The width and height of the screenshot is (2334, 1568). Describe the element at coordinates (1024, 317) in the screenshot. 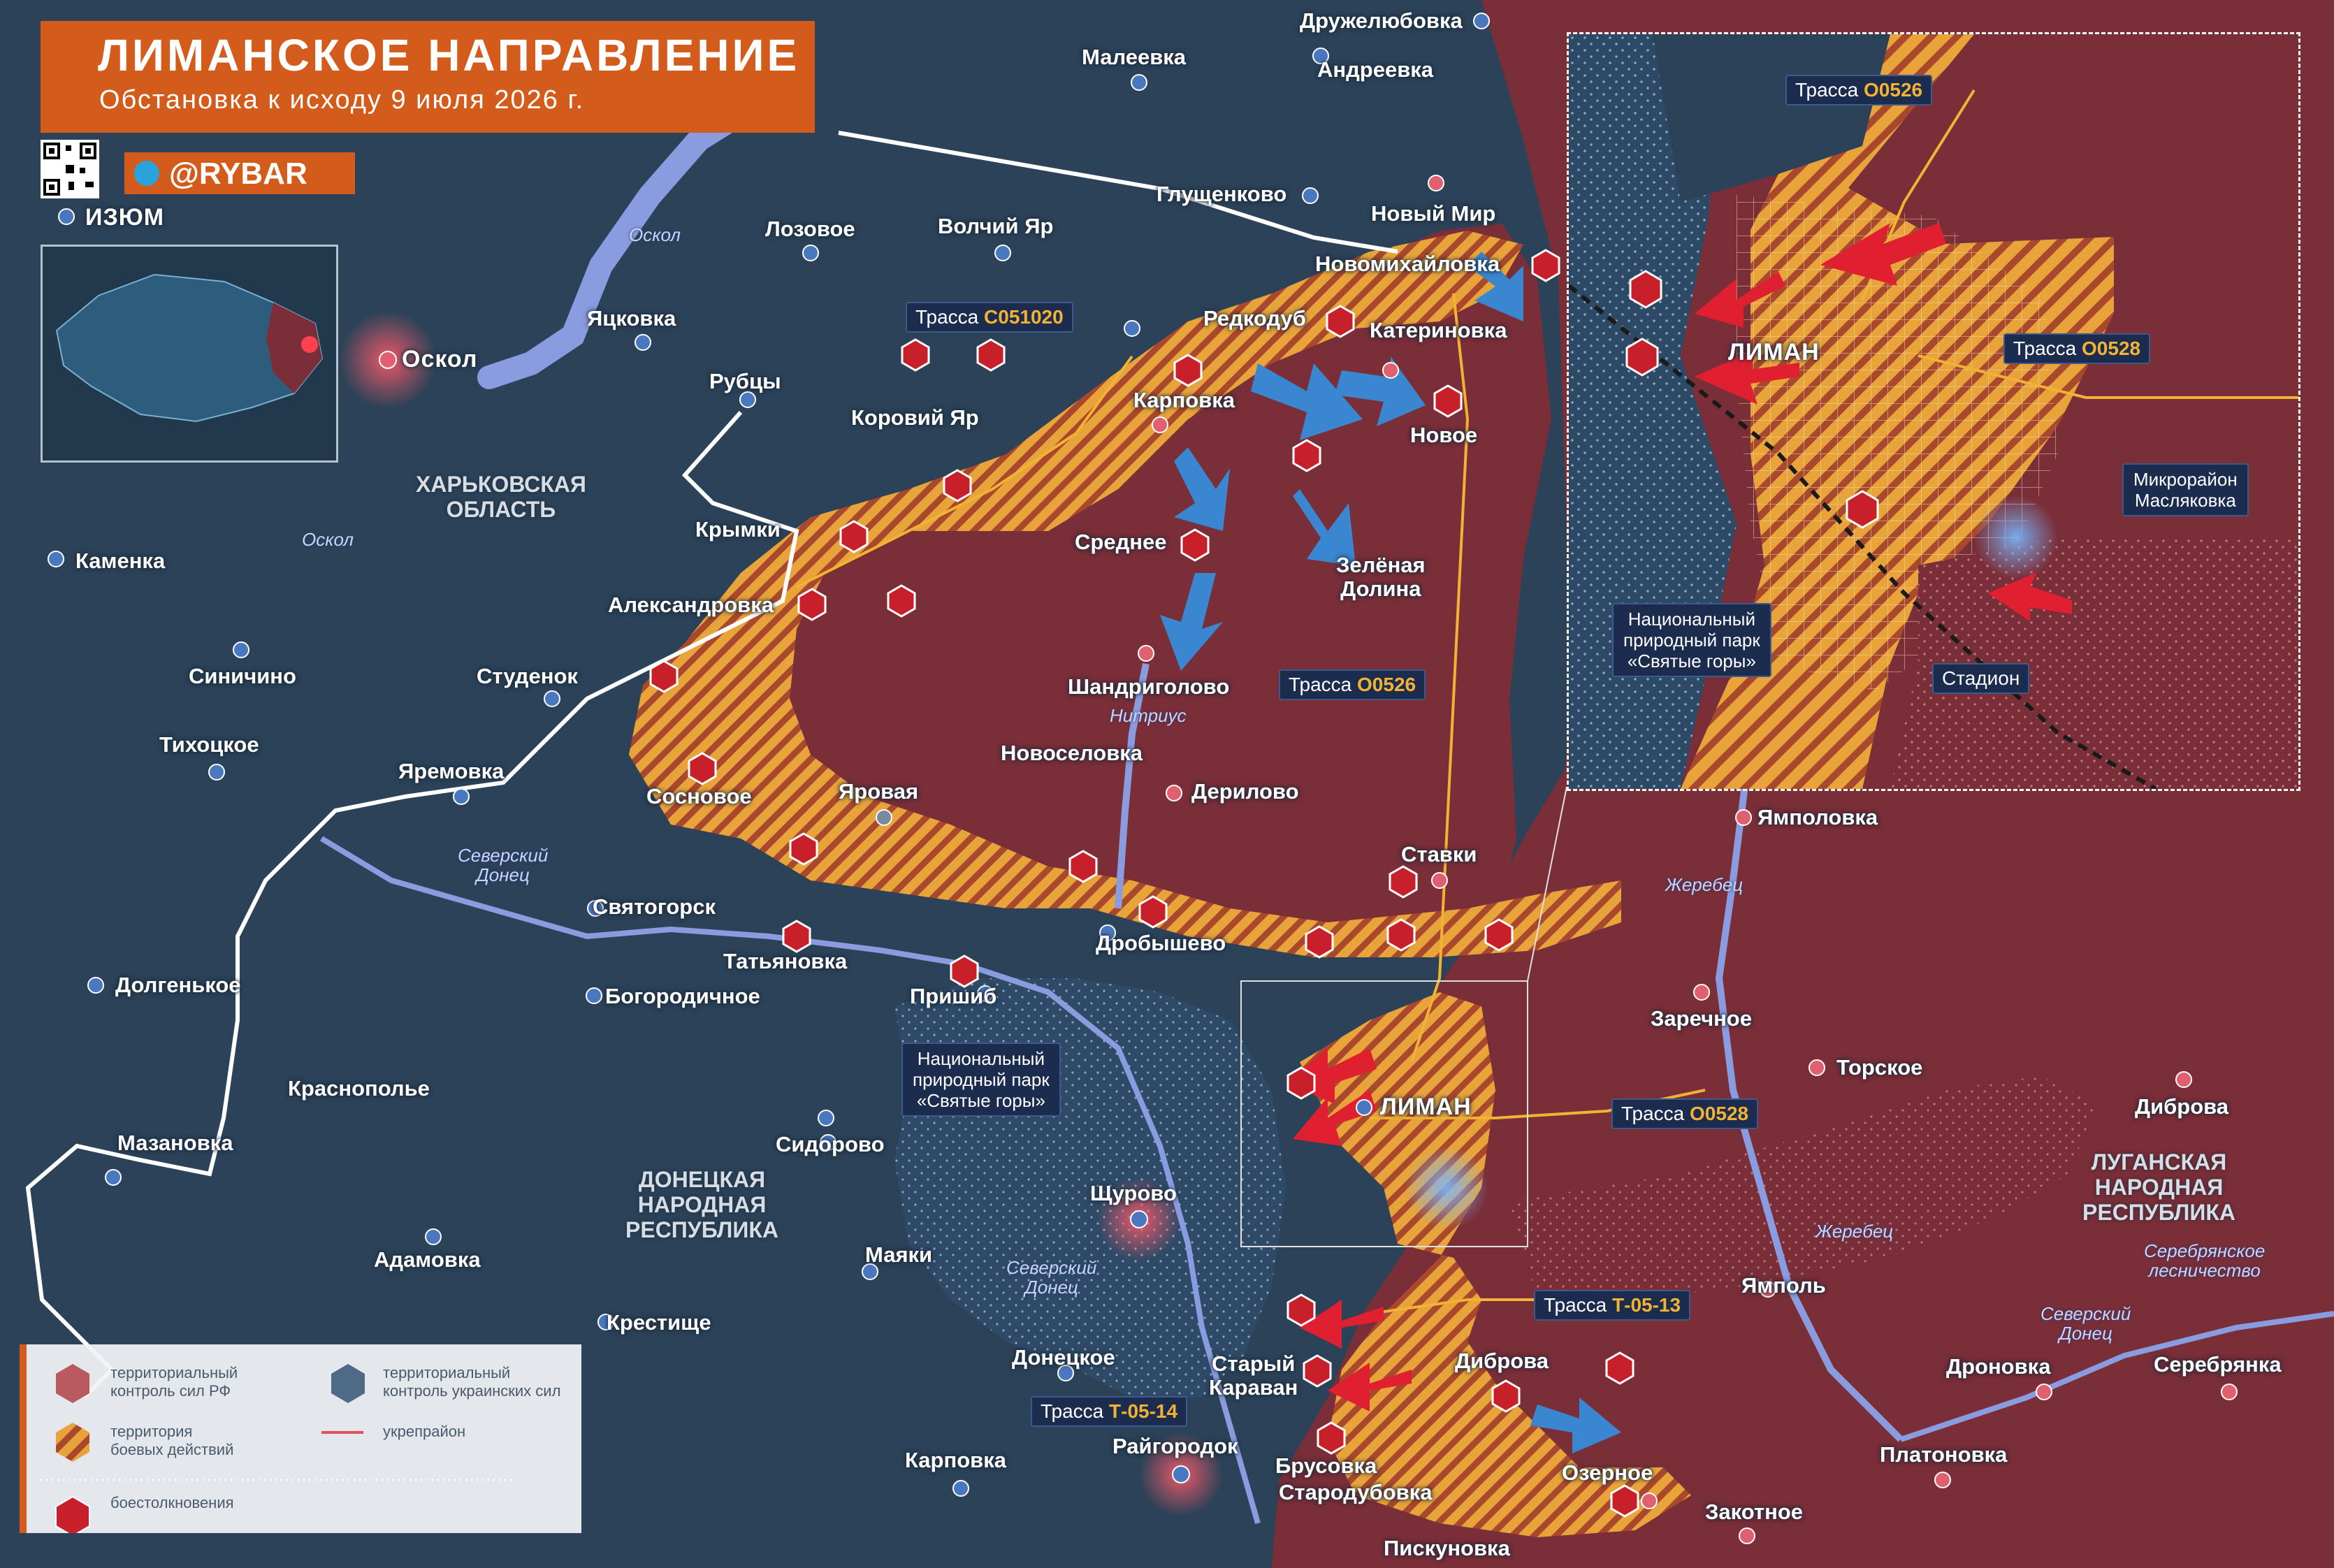

I see `road-tag-code: С051020` at that location.